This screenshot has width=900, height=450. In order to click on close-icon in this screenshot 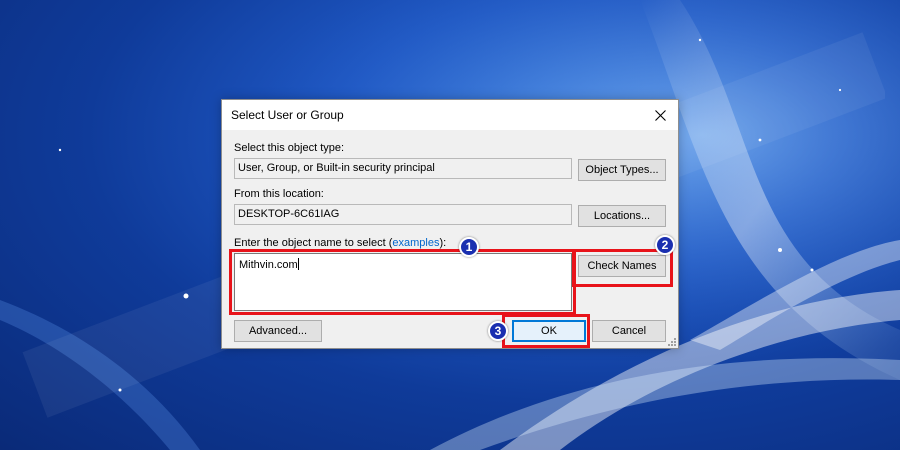, I will do `click(660, 115)`.